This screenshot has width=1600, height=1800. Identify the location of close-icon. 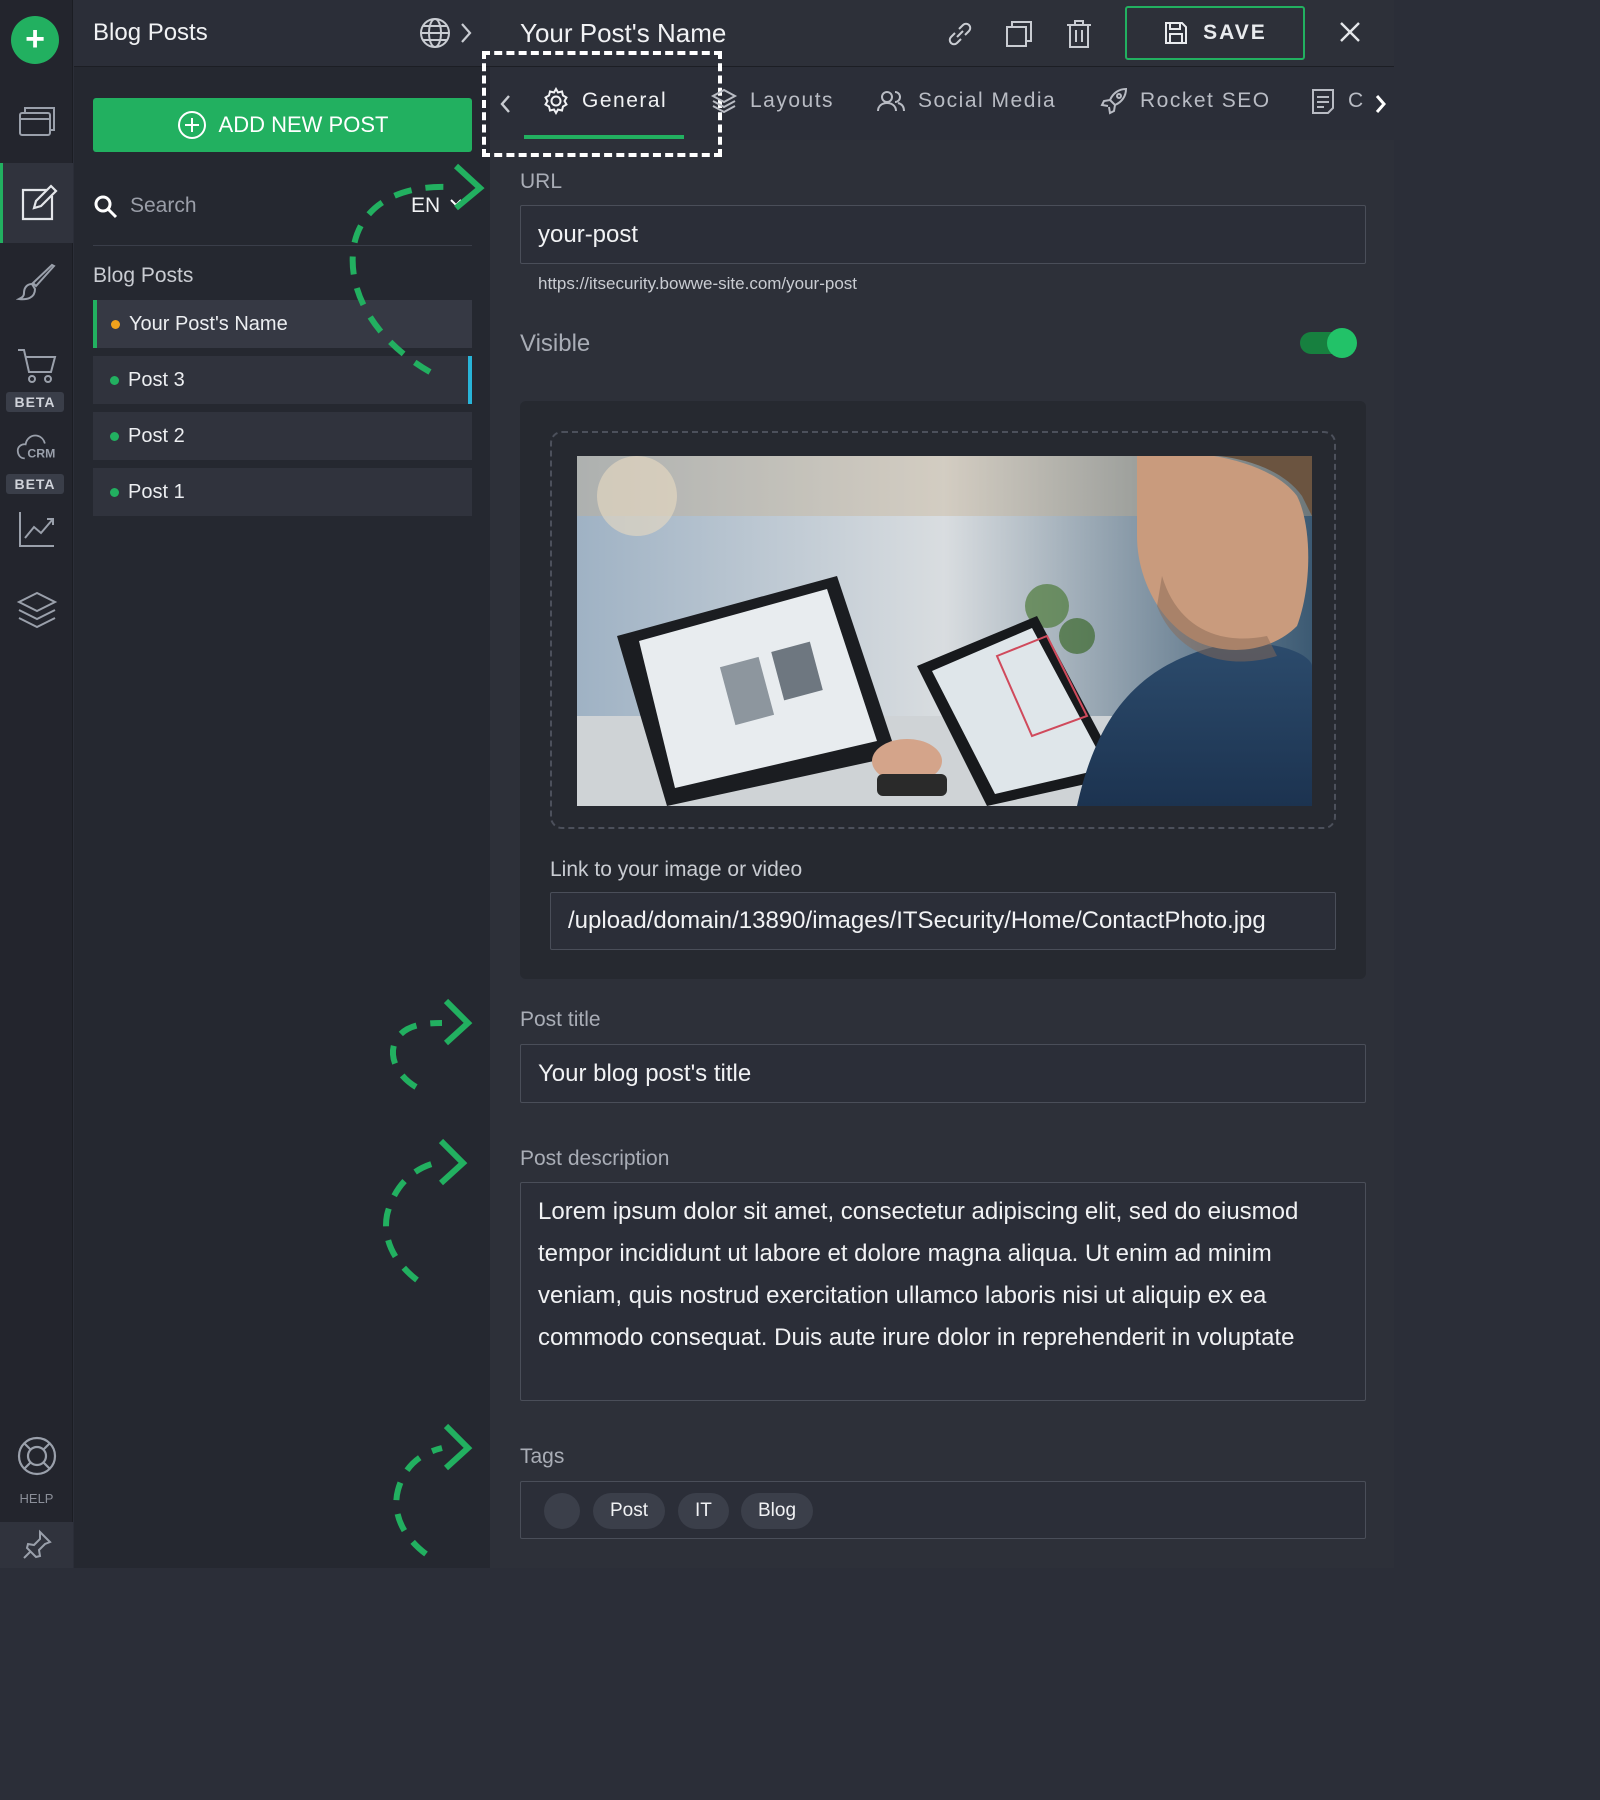
(1350, 32).